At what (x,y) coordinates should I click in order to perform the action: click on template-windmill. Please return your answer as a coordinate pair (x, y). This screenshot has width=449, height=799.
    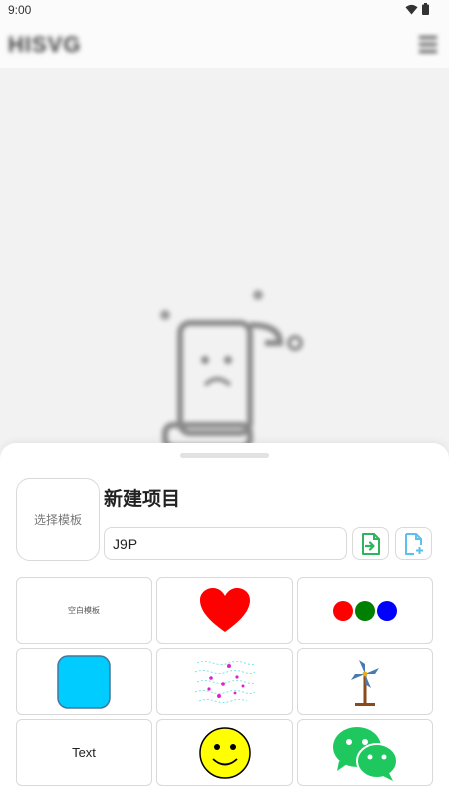
    Looking at the image, I should click on (365, 681).